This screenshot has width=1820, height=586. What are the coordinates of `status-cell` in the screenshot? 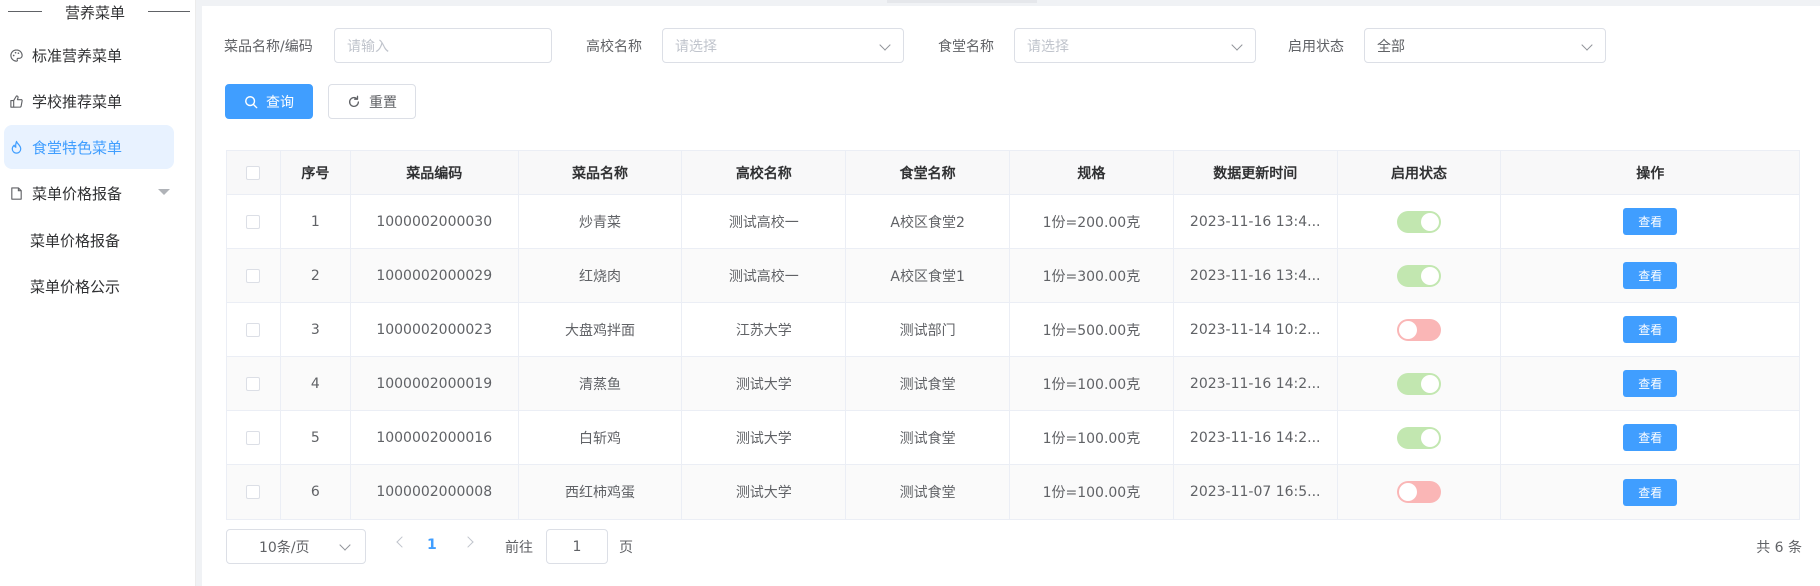 It's located at (1420, 329).